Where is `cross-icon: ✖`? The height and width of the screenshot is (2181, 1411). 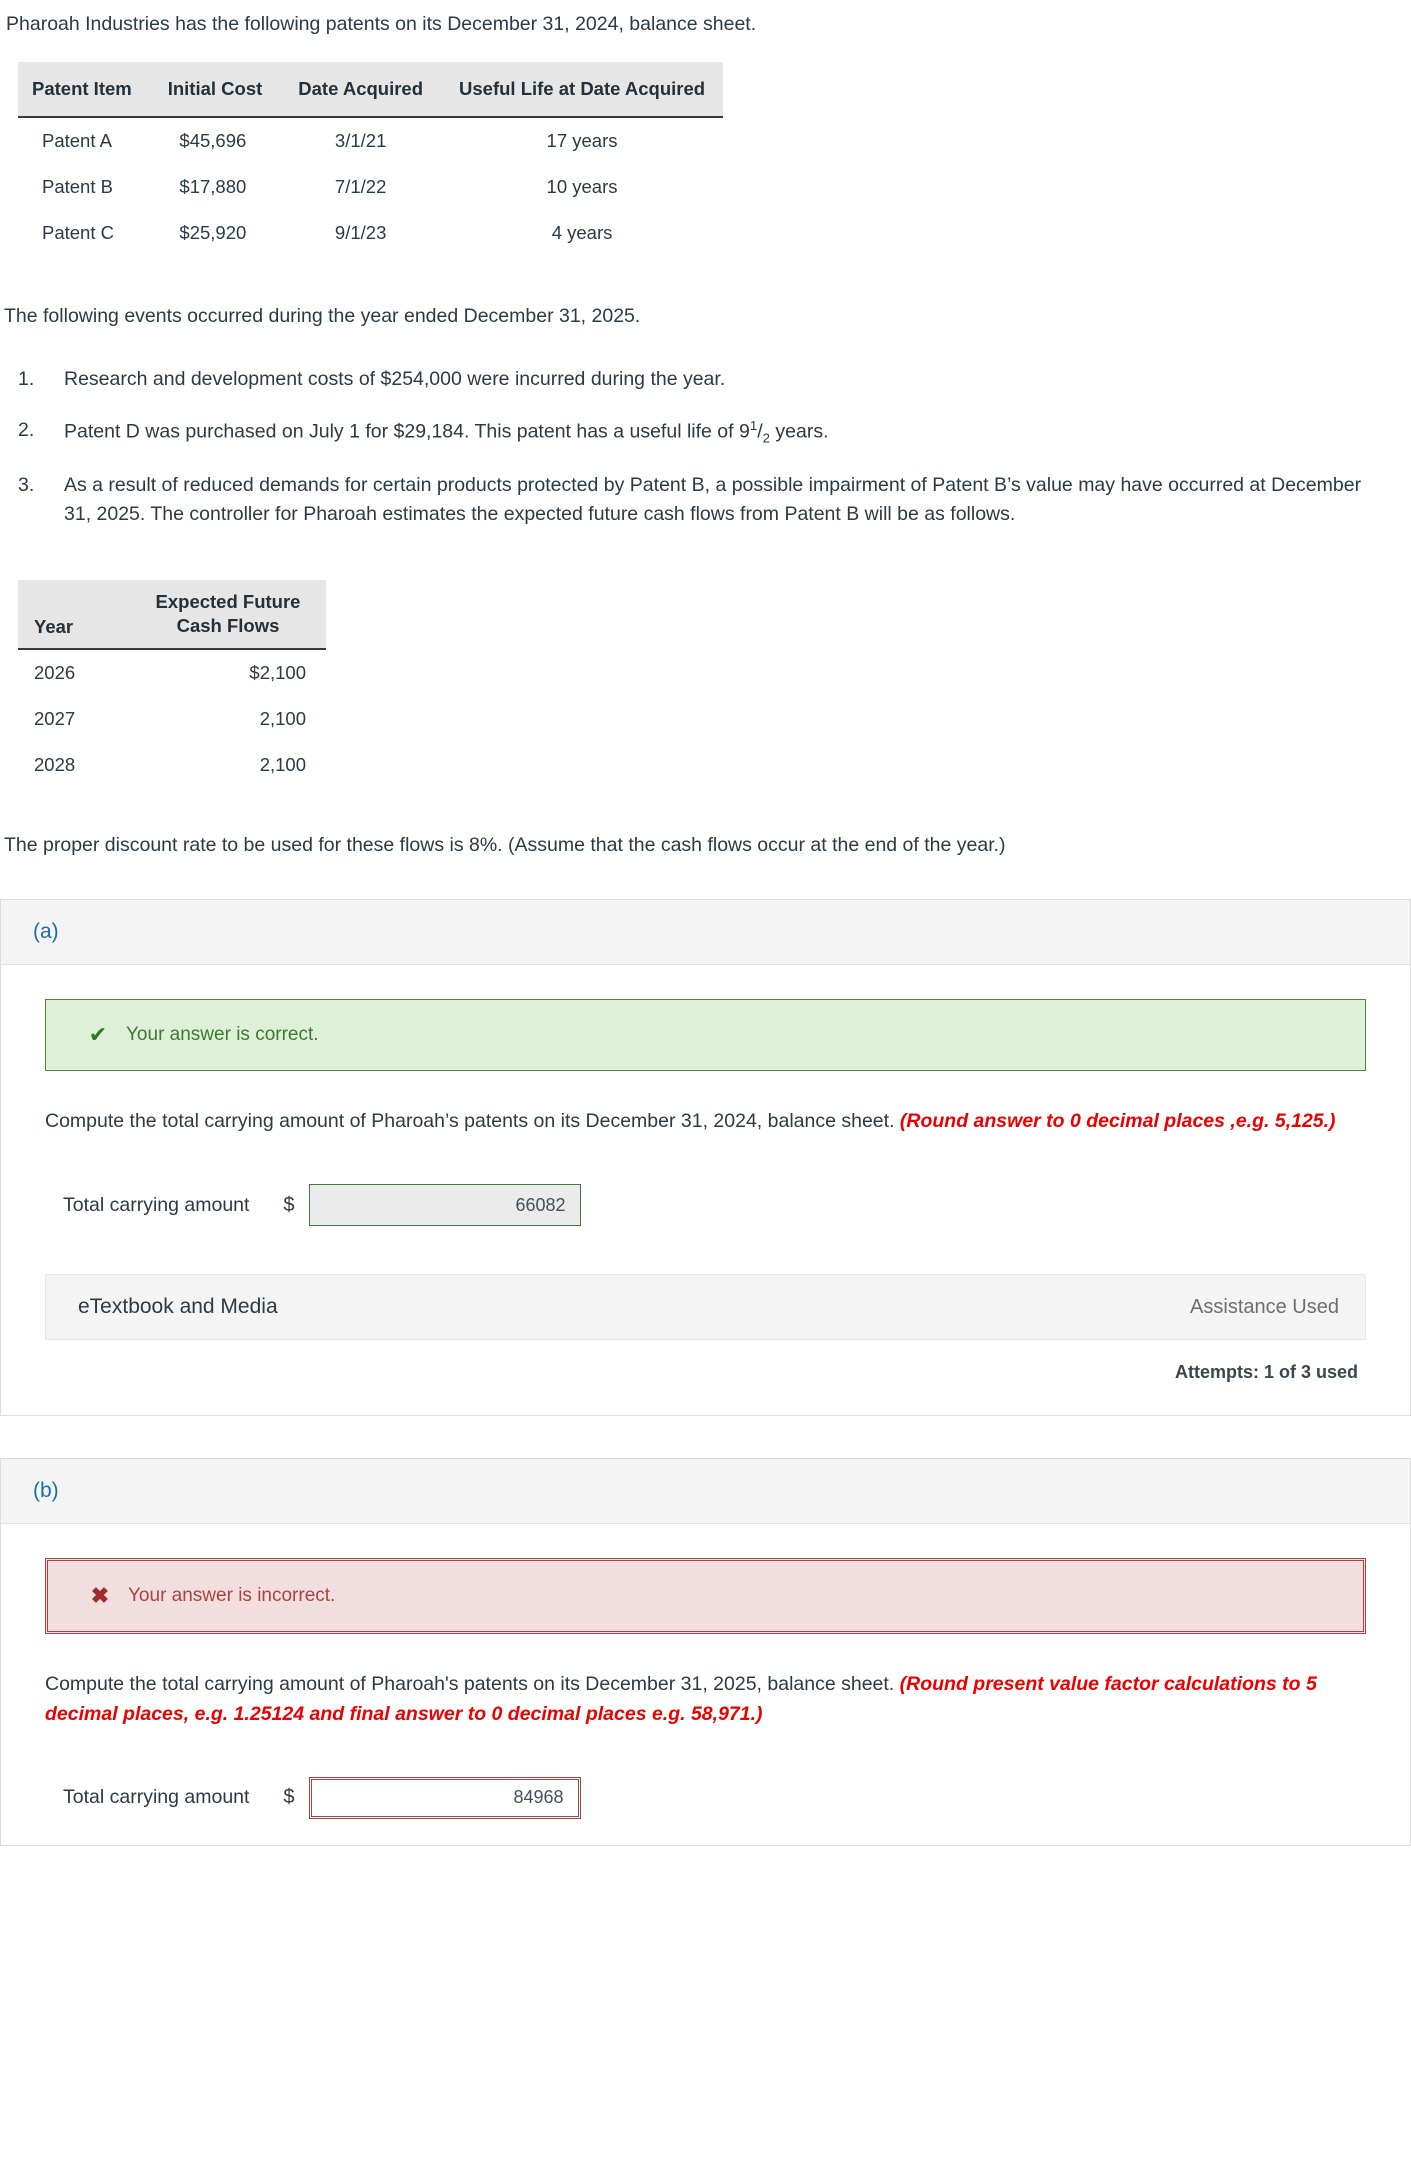 cross-icon: ✖ is located at coordinates (100, 1596).